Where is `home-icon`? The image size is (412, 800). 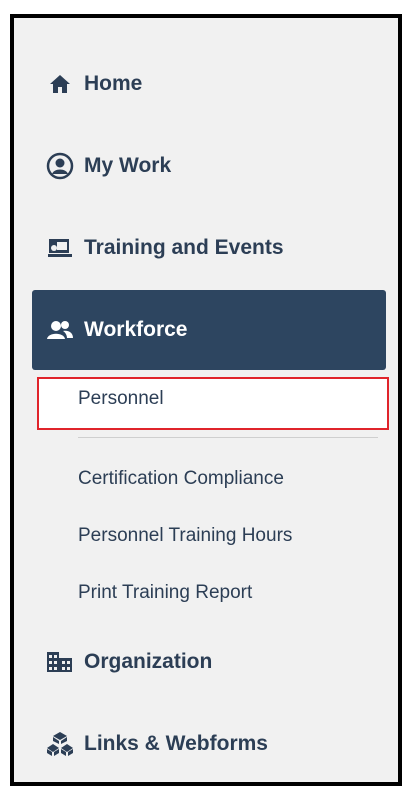 home-icon is located at coordinates (60, 84).